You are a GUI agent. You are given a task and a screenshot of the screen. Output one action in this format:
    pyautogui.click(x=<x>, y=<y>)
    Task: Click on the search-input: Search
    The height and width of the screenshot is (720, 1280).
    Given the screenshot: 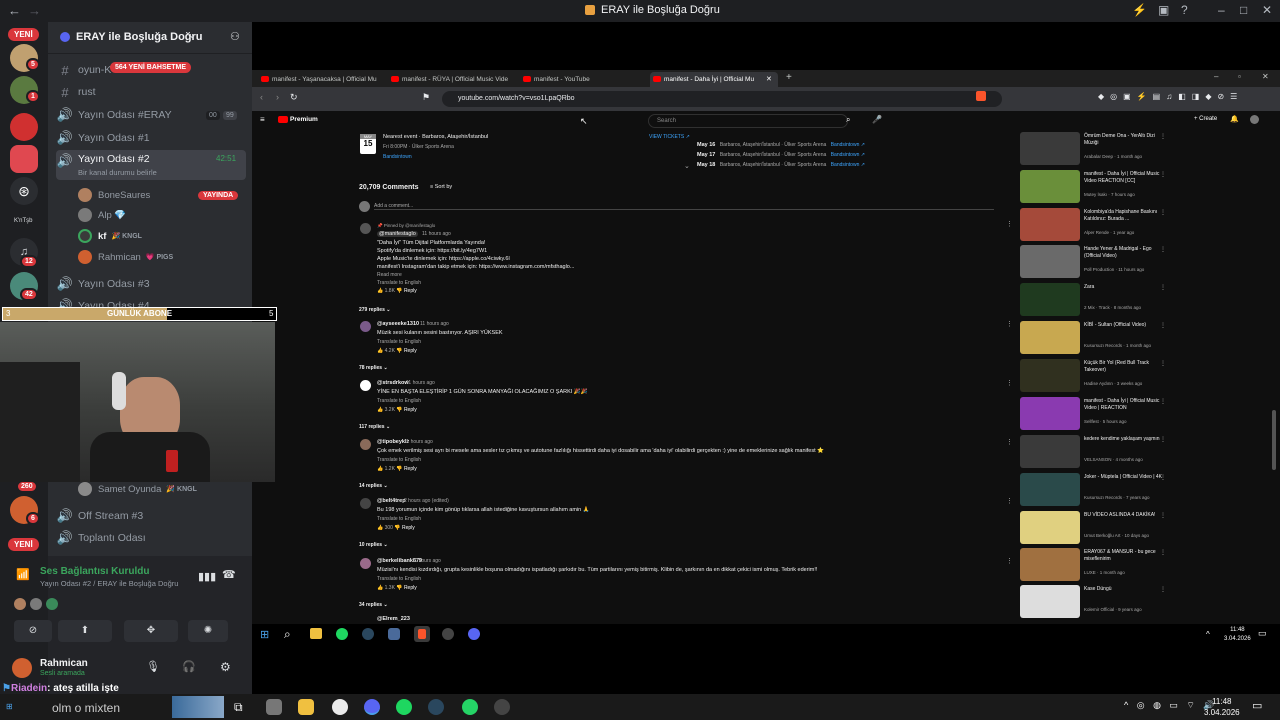 What is the action you would take?
    pyautogui.click(x=748, y=121)
    